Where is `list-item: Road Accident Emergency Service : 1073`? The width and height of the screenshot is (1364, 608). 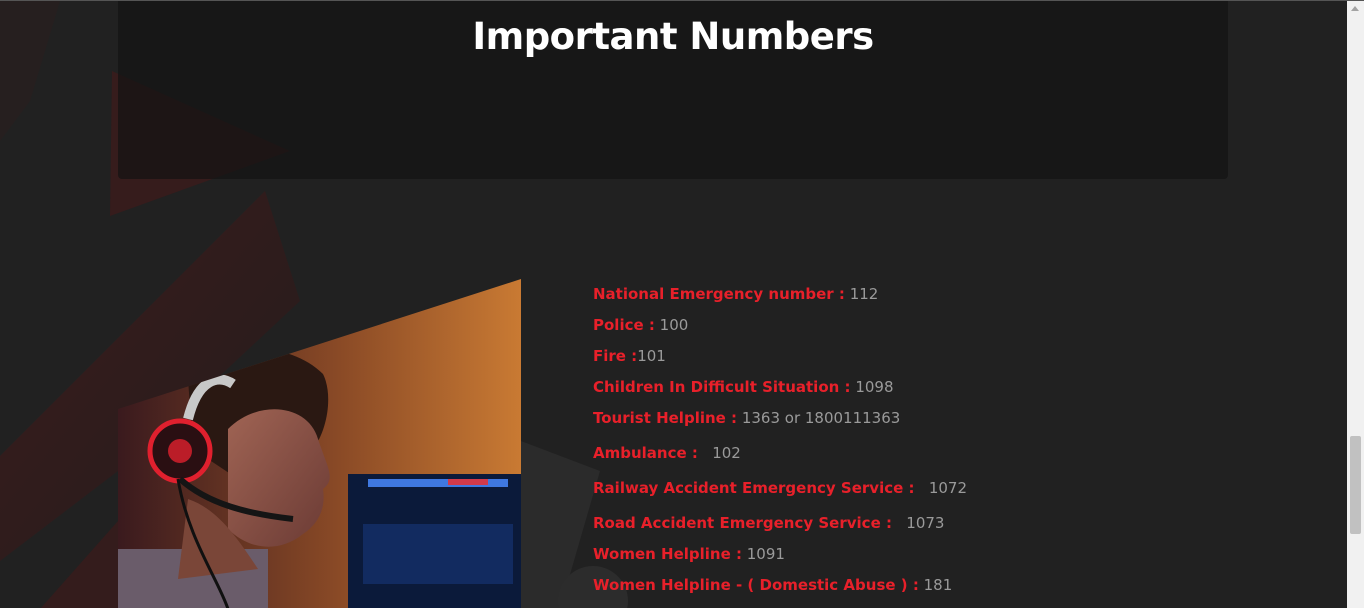 list-item: Road Accident Emergency Service : 1073 is located at coordinates (768, 523).